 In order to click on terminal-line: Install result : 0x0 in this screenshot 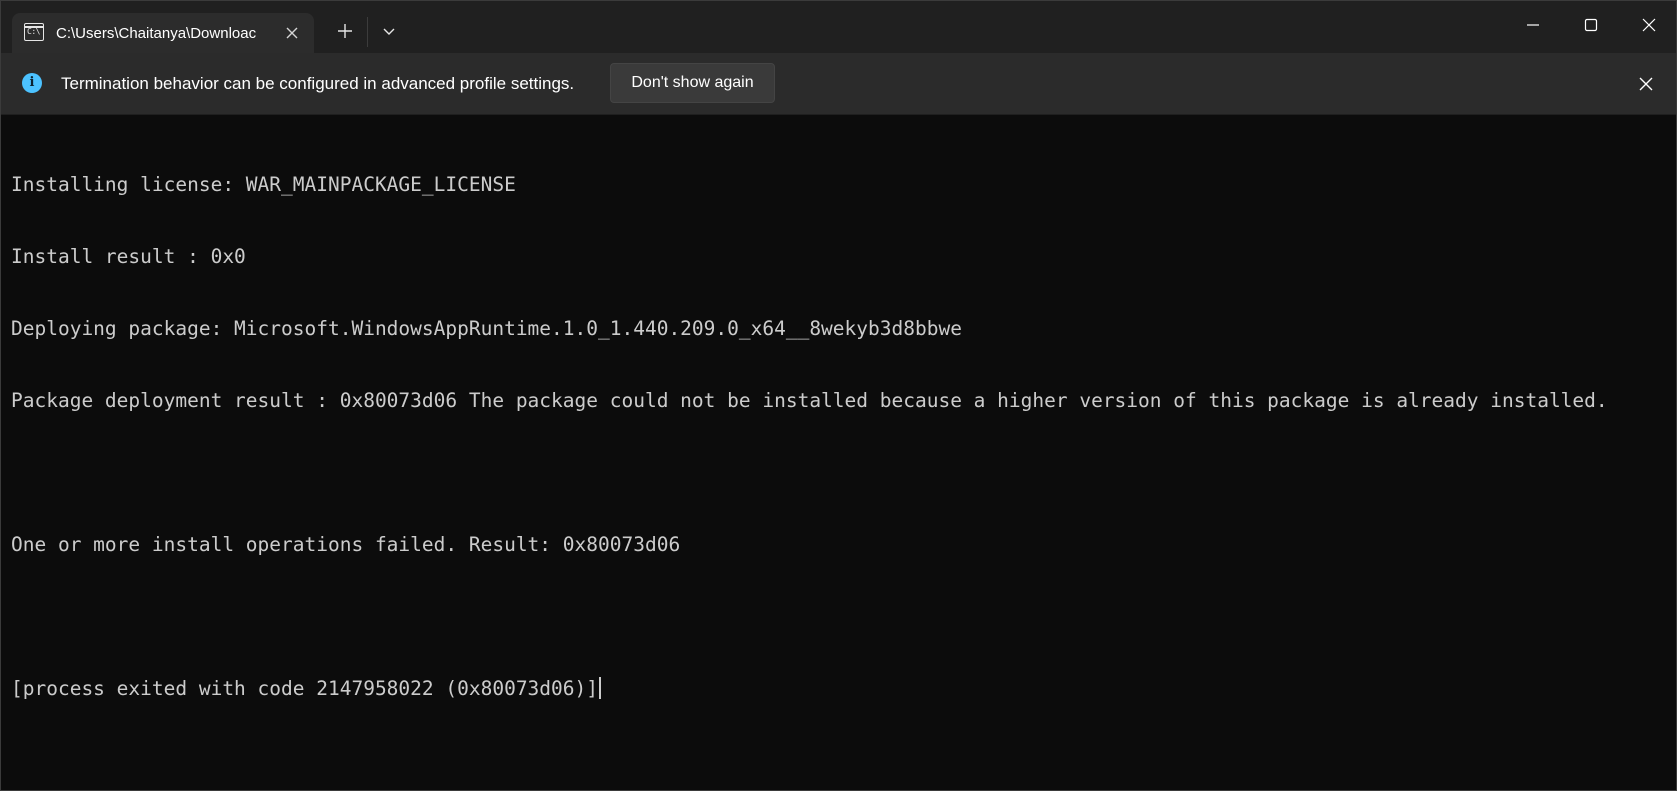, I will do `click(128, 256)`.